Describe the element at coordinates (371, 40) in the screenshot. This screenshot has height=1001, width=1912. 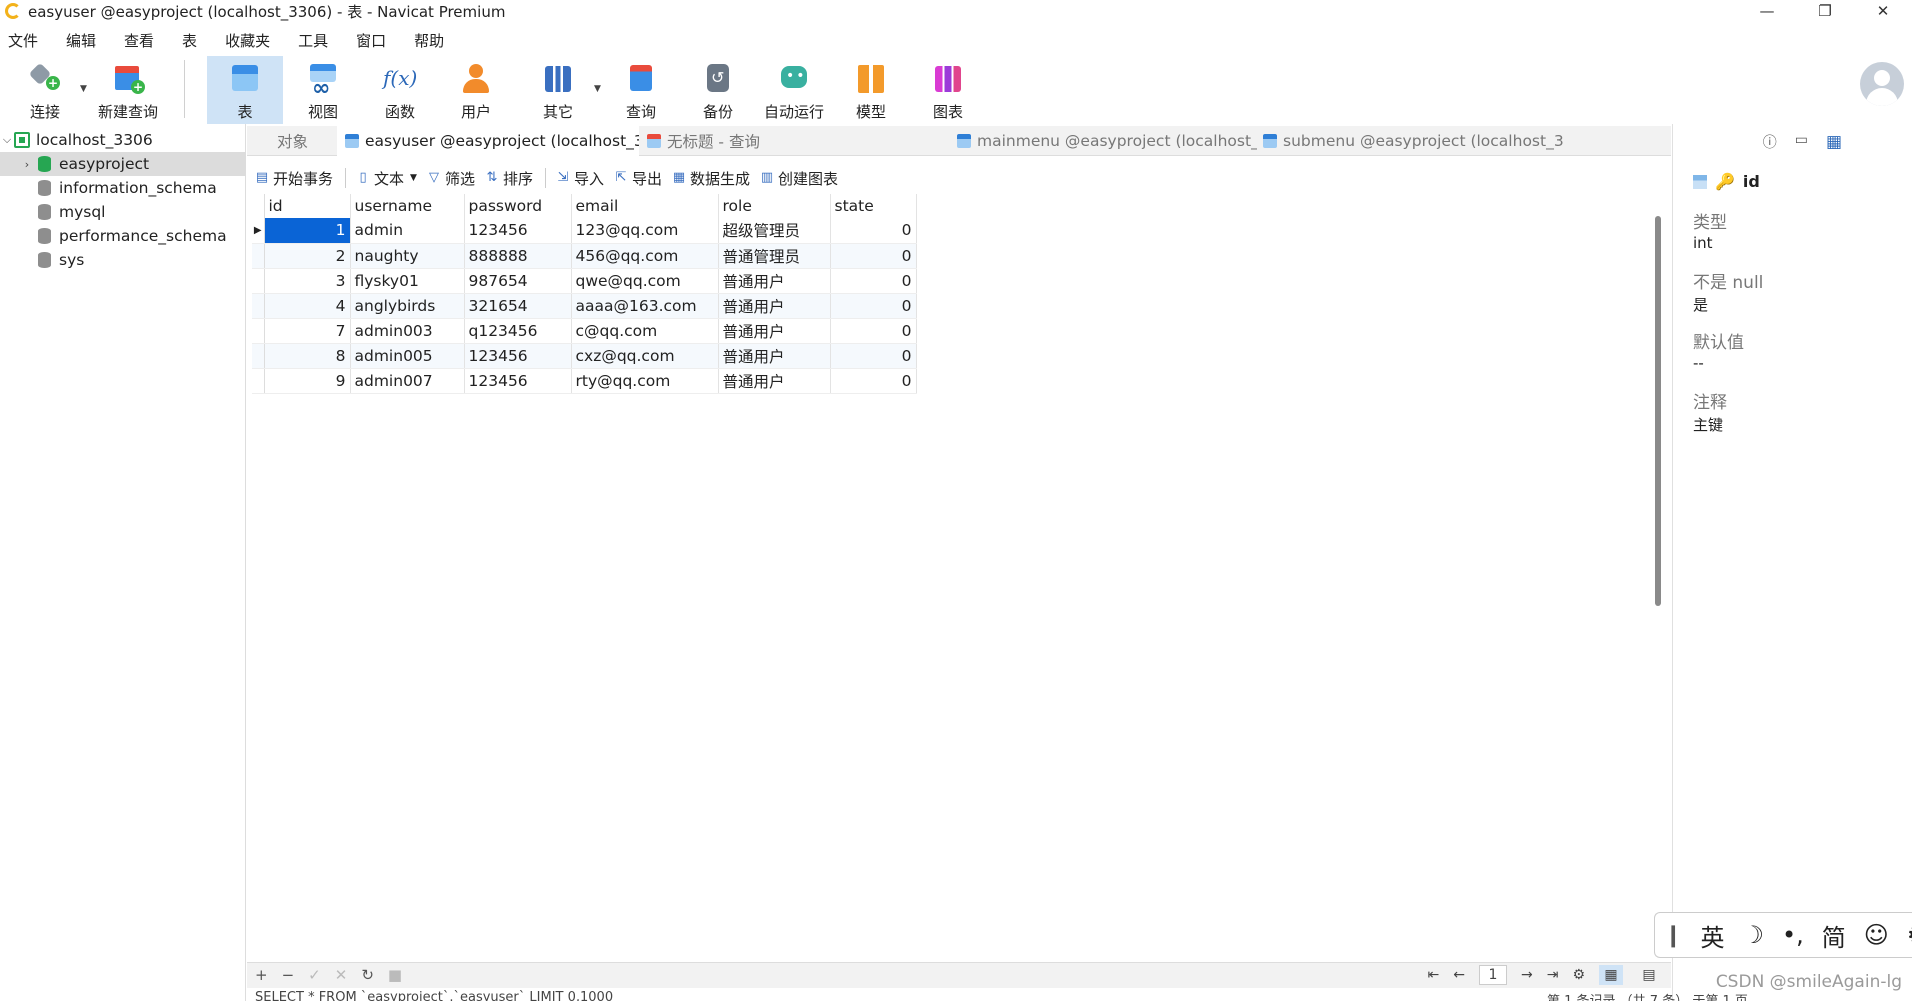
I see `menu-window: 窗口` at that location.